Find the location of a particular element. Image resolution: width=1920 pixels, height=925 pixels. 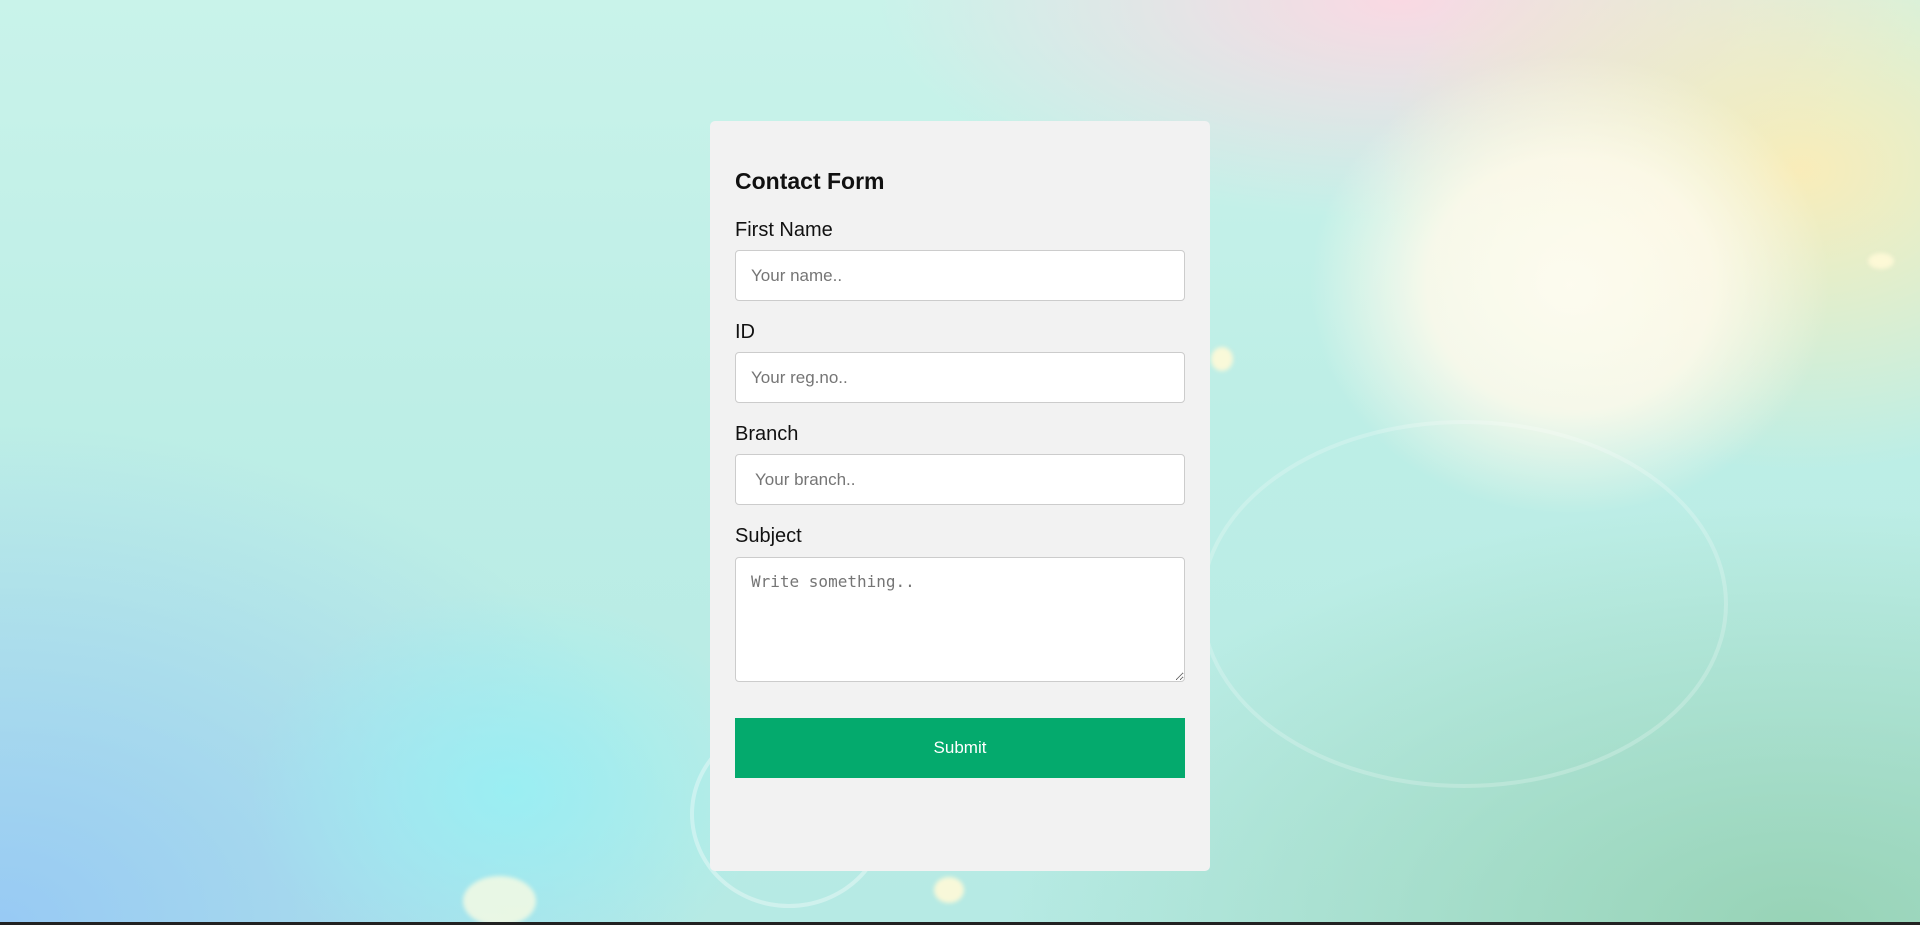

subject-label: Subject is located at coordinates (768, 536).